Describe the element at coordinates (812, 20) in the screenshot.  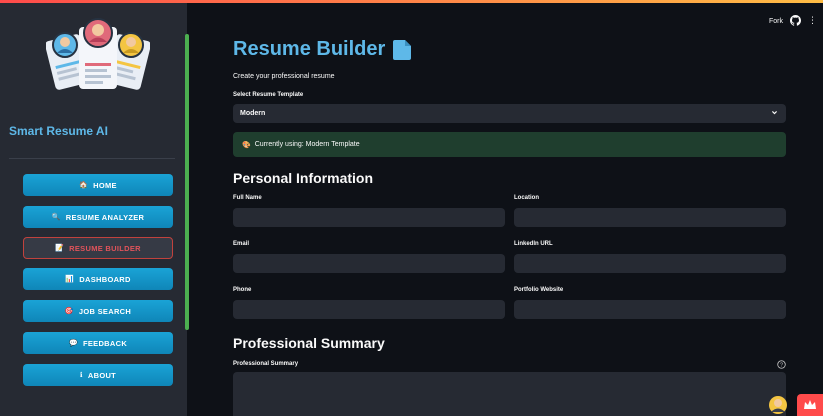
I see `more-menu-icon: ⋮` at that location.